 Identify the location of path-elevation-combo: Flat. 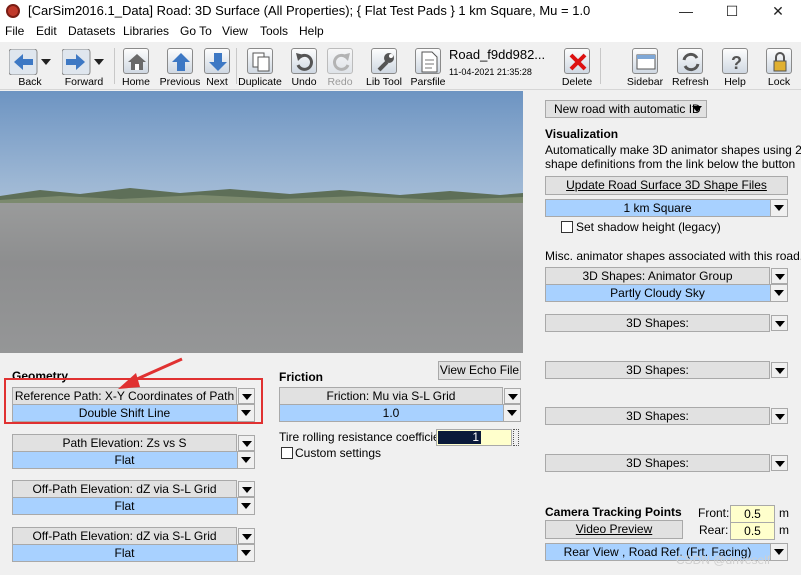
(133, 460).